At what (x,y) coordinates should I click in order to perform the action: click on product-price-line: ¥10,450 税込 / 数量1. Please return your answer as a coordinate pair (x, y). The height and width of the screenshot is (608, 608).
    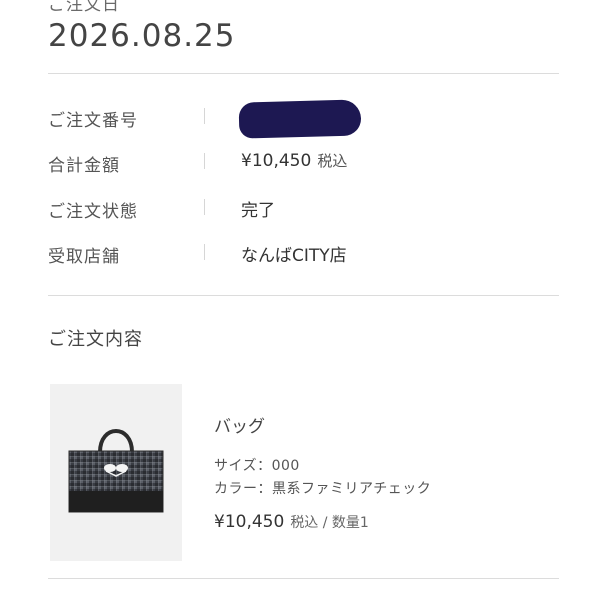
    Looking at the image, I should click on (291, 522).